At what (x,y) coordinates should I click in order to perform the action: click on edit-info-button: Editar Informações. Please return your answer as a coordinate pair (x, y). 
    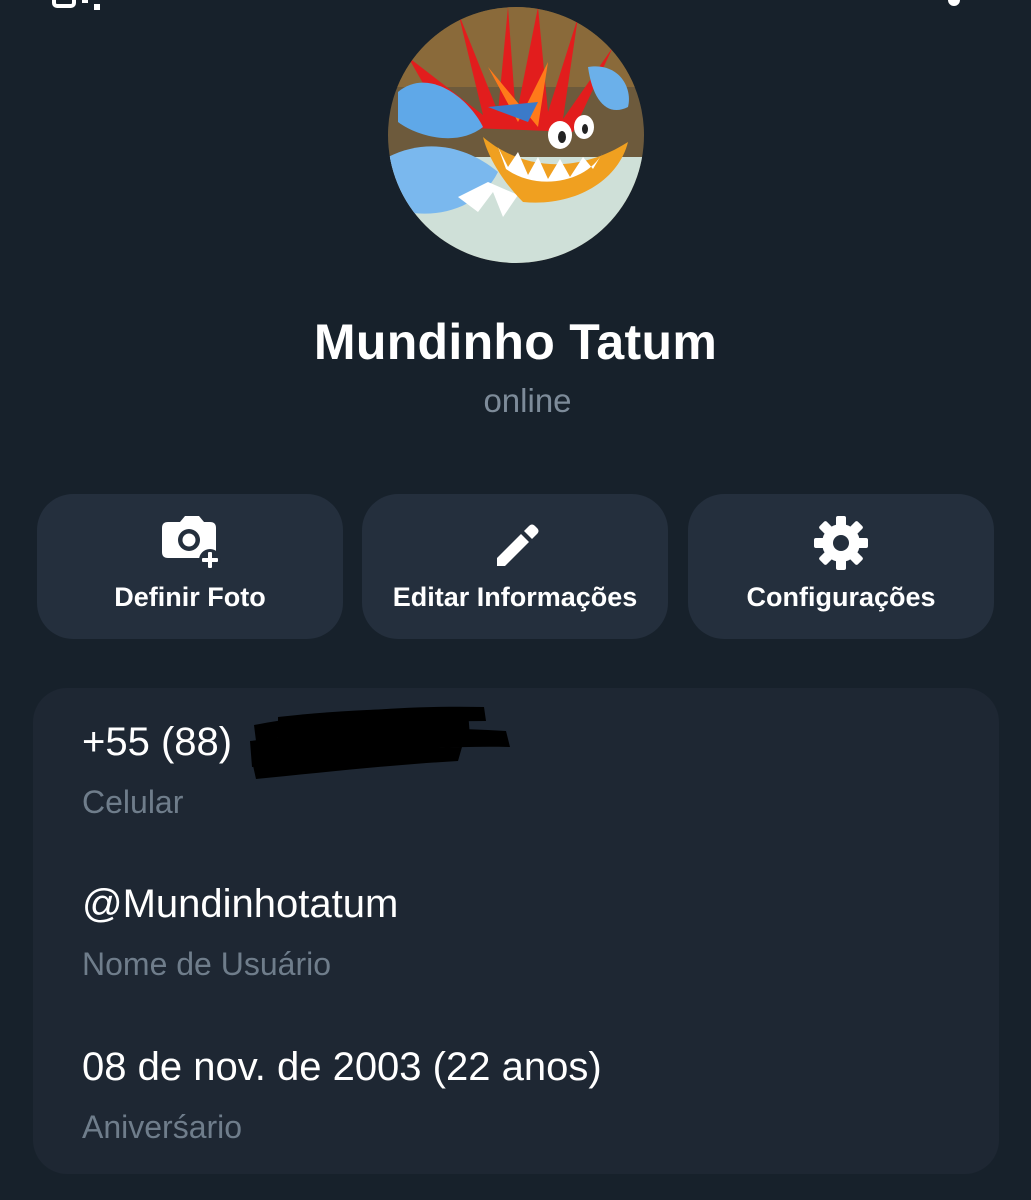
    Looking at the image, I should click on (515, 566).